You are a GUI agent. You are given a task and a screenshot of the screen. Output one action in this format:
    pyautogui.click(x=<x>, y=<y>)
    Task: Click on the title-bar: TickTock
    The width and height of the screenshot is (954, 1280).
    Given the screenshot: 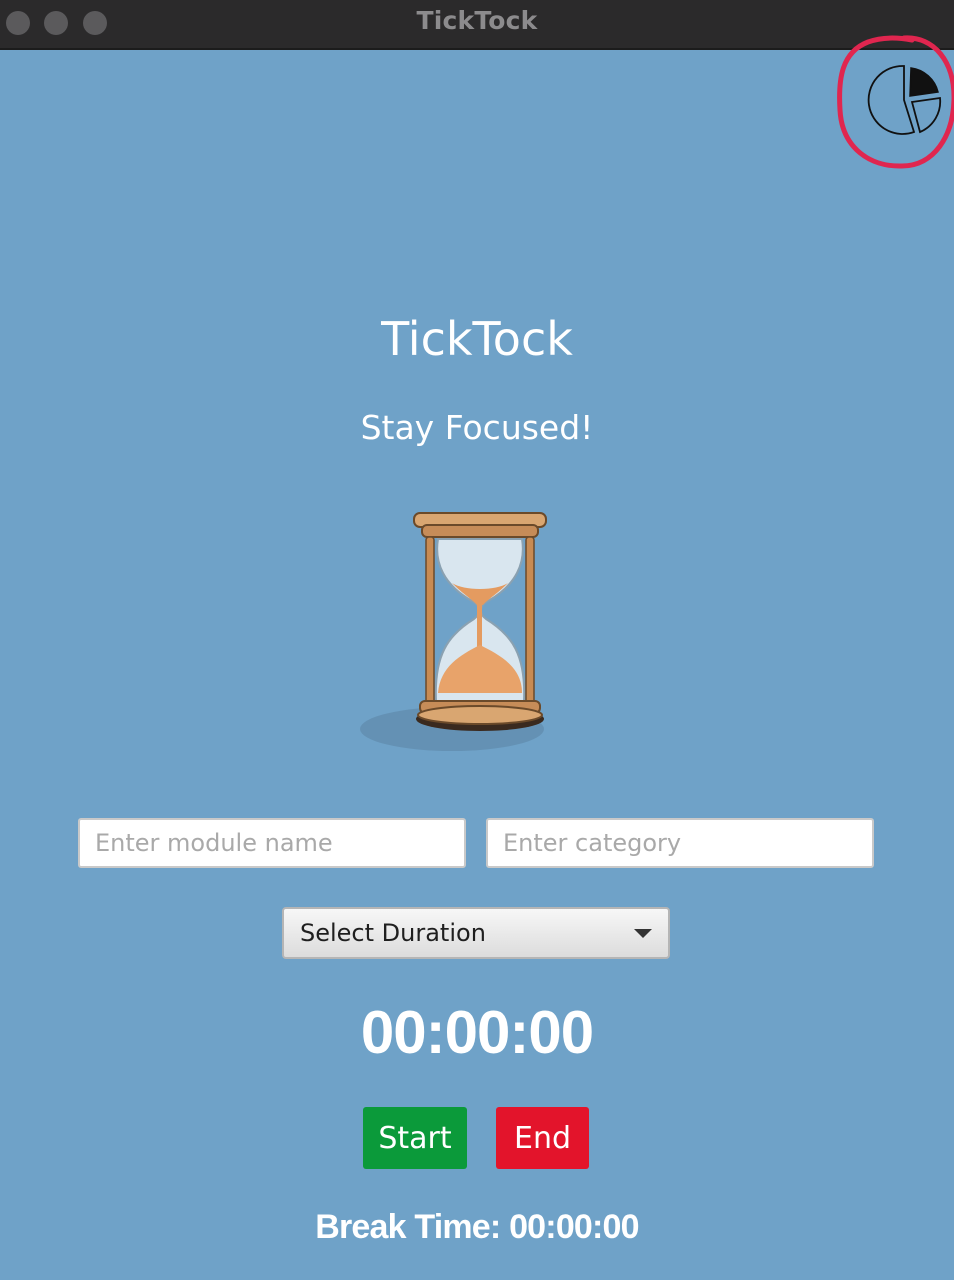 What is the action you would take?
    pyautogui.click(x=477, y=25)
    